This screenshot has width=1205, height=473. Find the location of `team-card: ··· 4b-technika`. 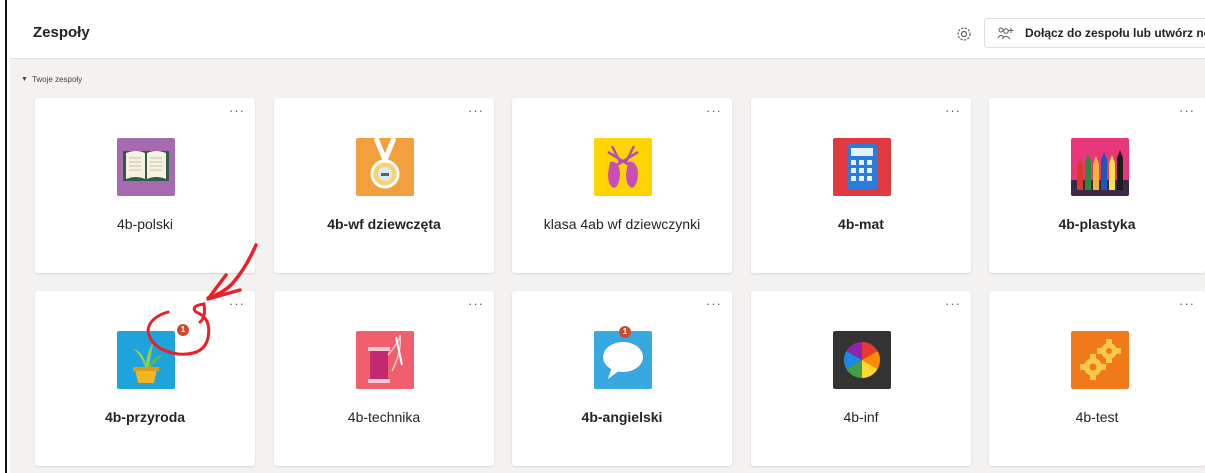

team-card: ··· 4b-technika is located at coordinates (384, 378).